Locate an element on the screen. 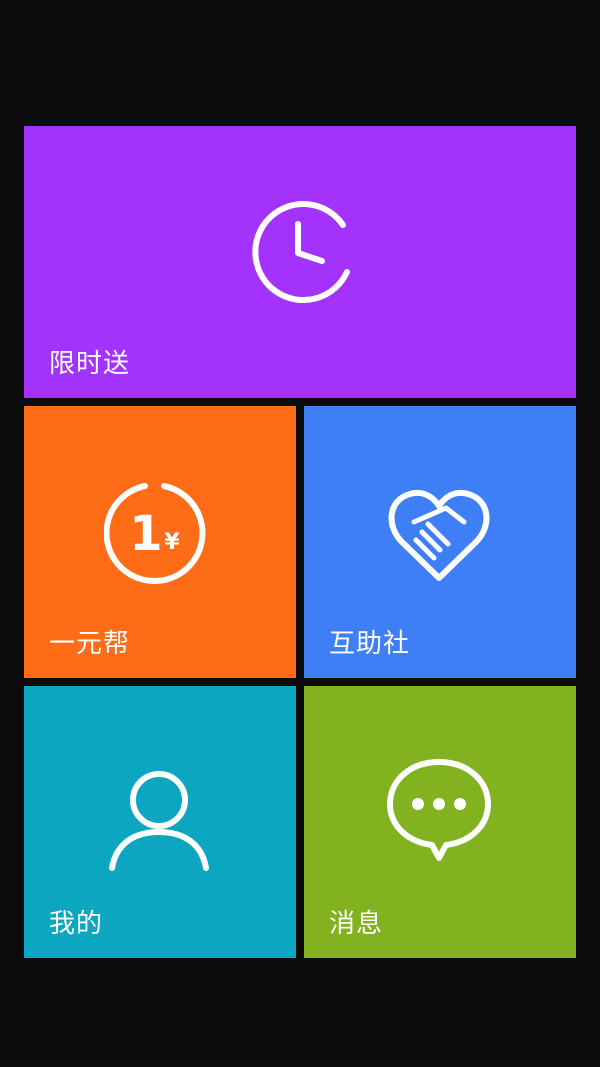 This screenshot has height=1067, width=600. tile-mine-label: 我的 is located at coordinates (76, 924).